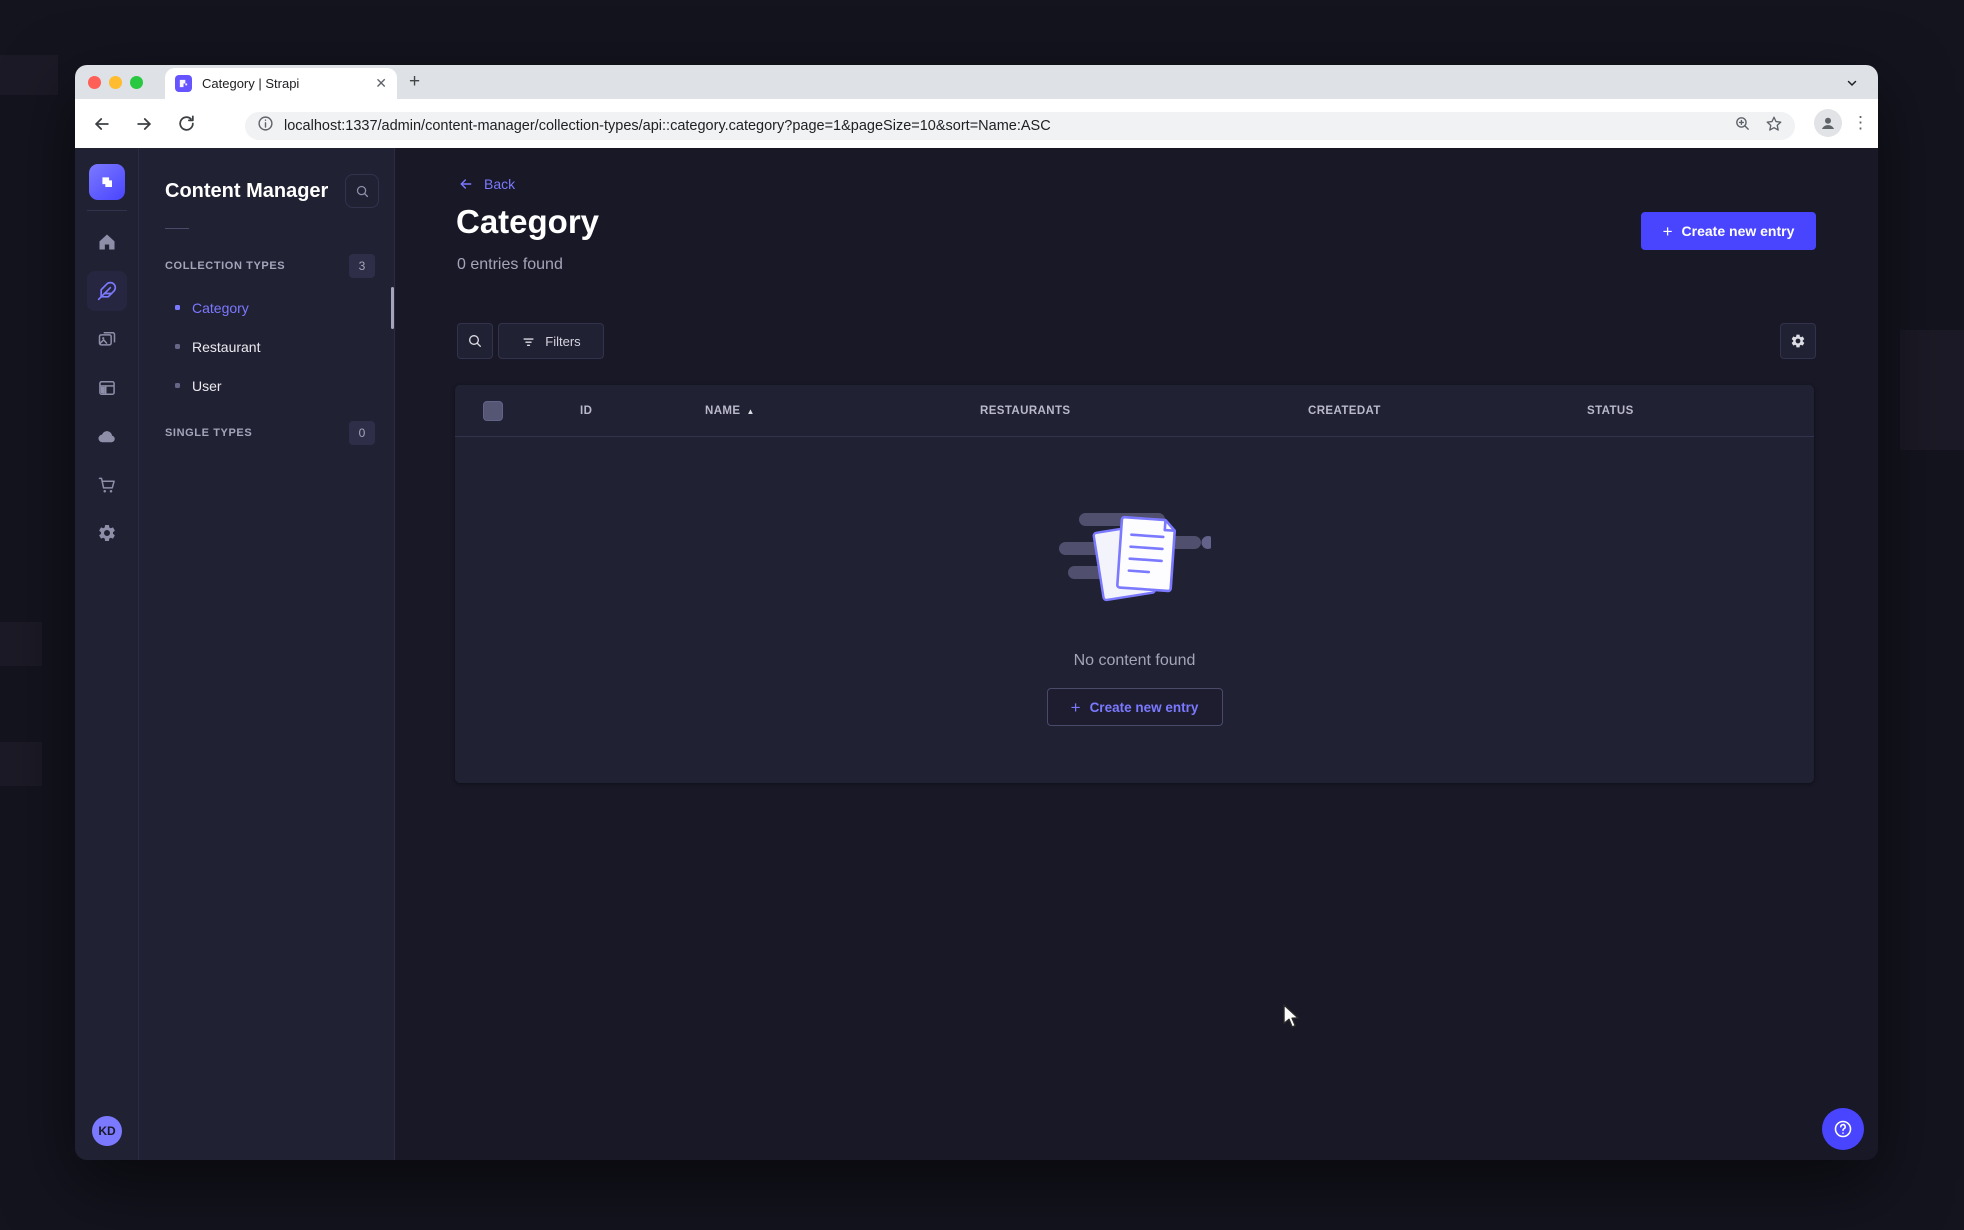  I want to click on maximize-window-button, so click(136, 82).